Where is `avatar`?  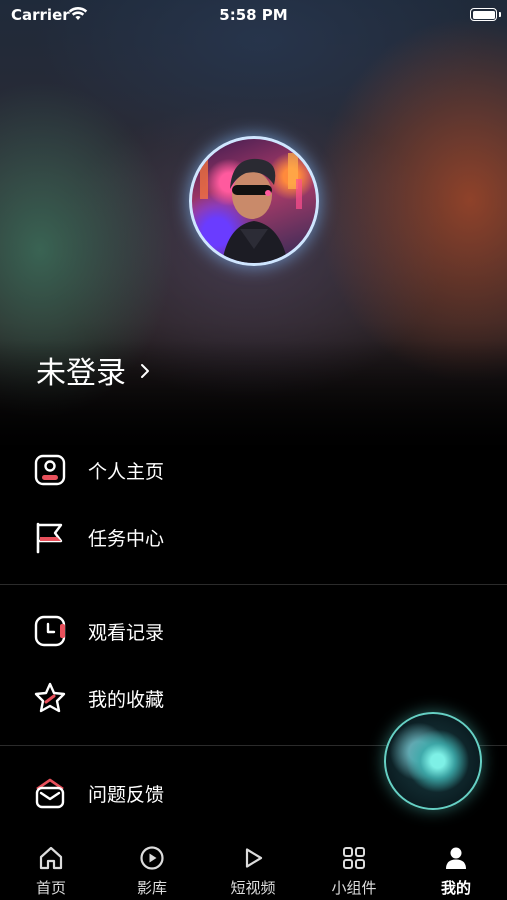
avatar is located at coordinates (254, 201).